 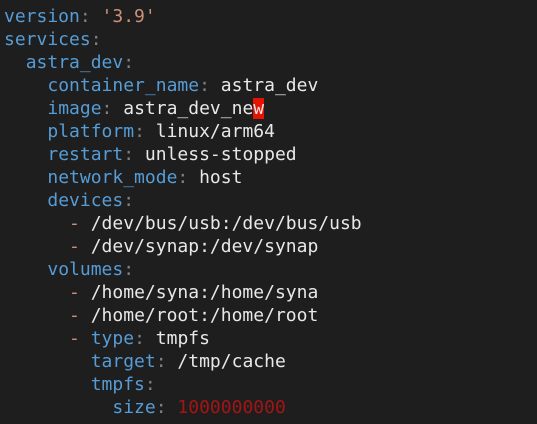 What do you see at coordinates (268, 200) in the screenshot?
I see `code-line: devices:` at bounding box center [268, 200].